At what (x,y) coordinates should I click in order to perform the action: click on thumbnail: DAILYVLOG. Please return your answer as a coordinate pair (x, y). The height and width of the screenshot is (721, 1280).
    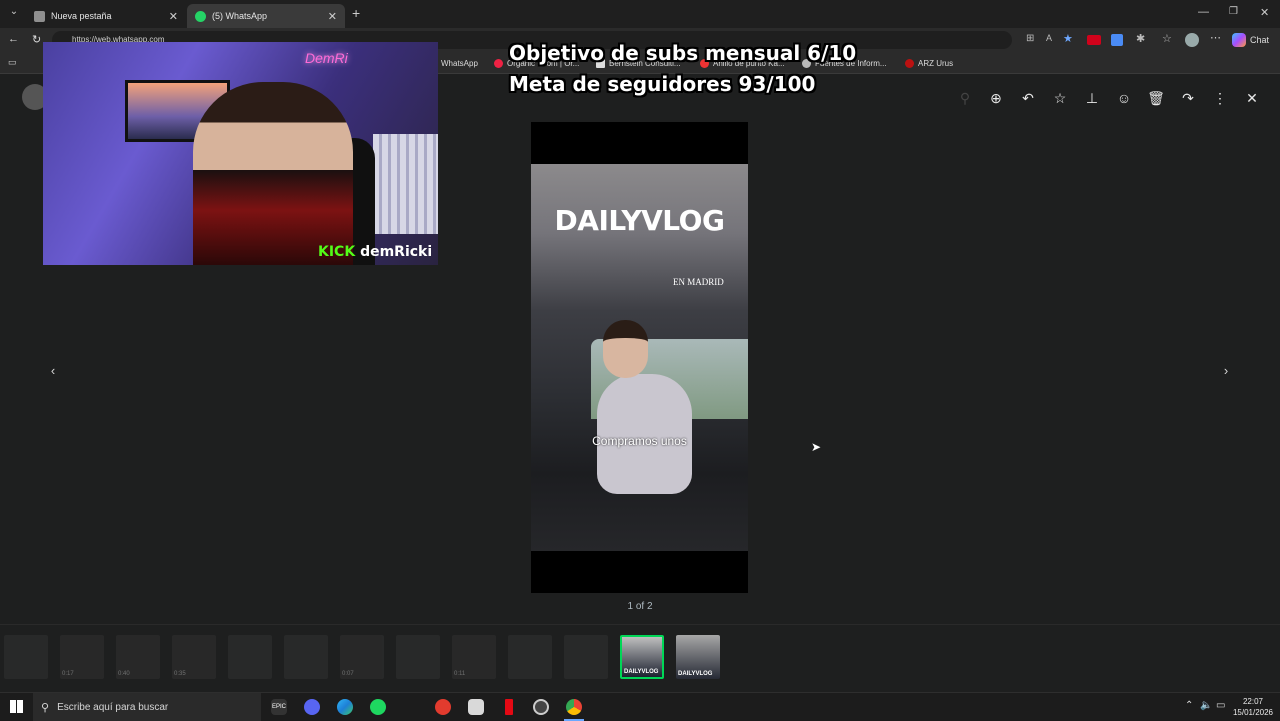
    Looking at the image, I should click on (698, 657).